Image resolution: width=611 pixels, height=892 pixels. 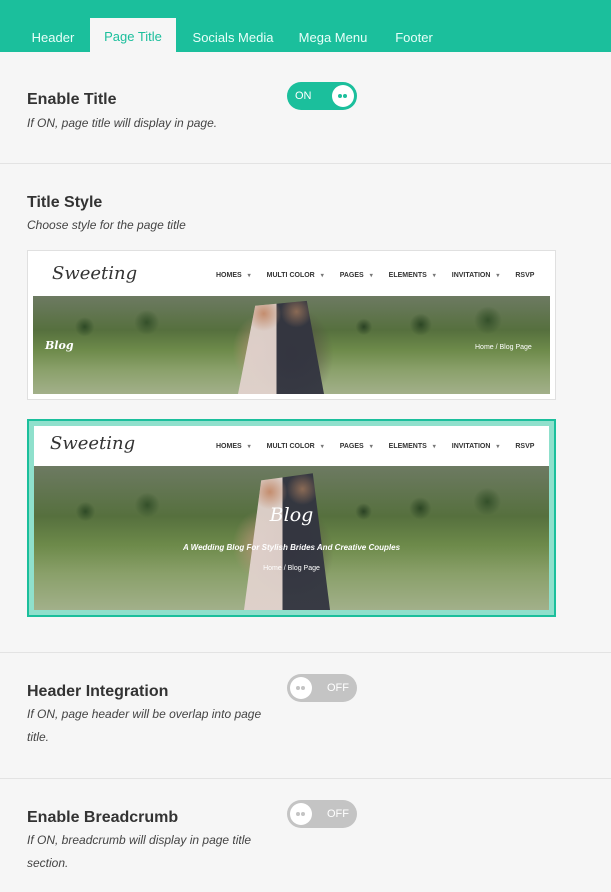 What do you see at coordinates (53, 35) in the screenshot?
I see `tab-header: Header` at bounding box center [53, 35].